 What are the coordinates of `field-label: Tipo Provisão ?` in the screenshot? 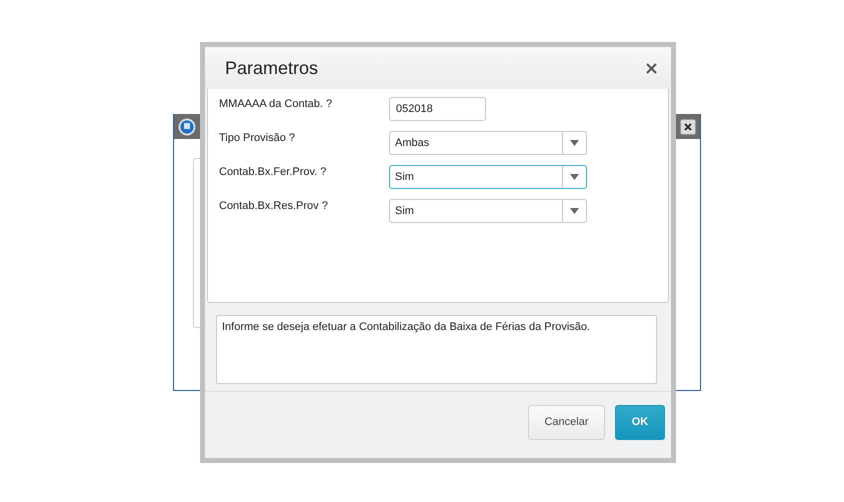 It's located at (257, 137).